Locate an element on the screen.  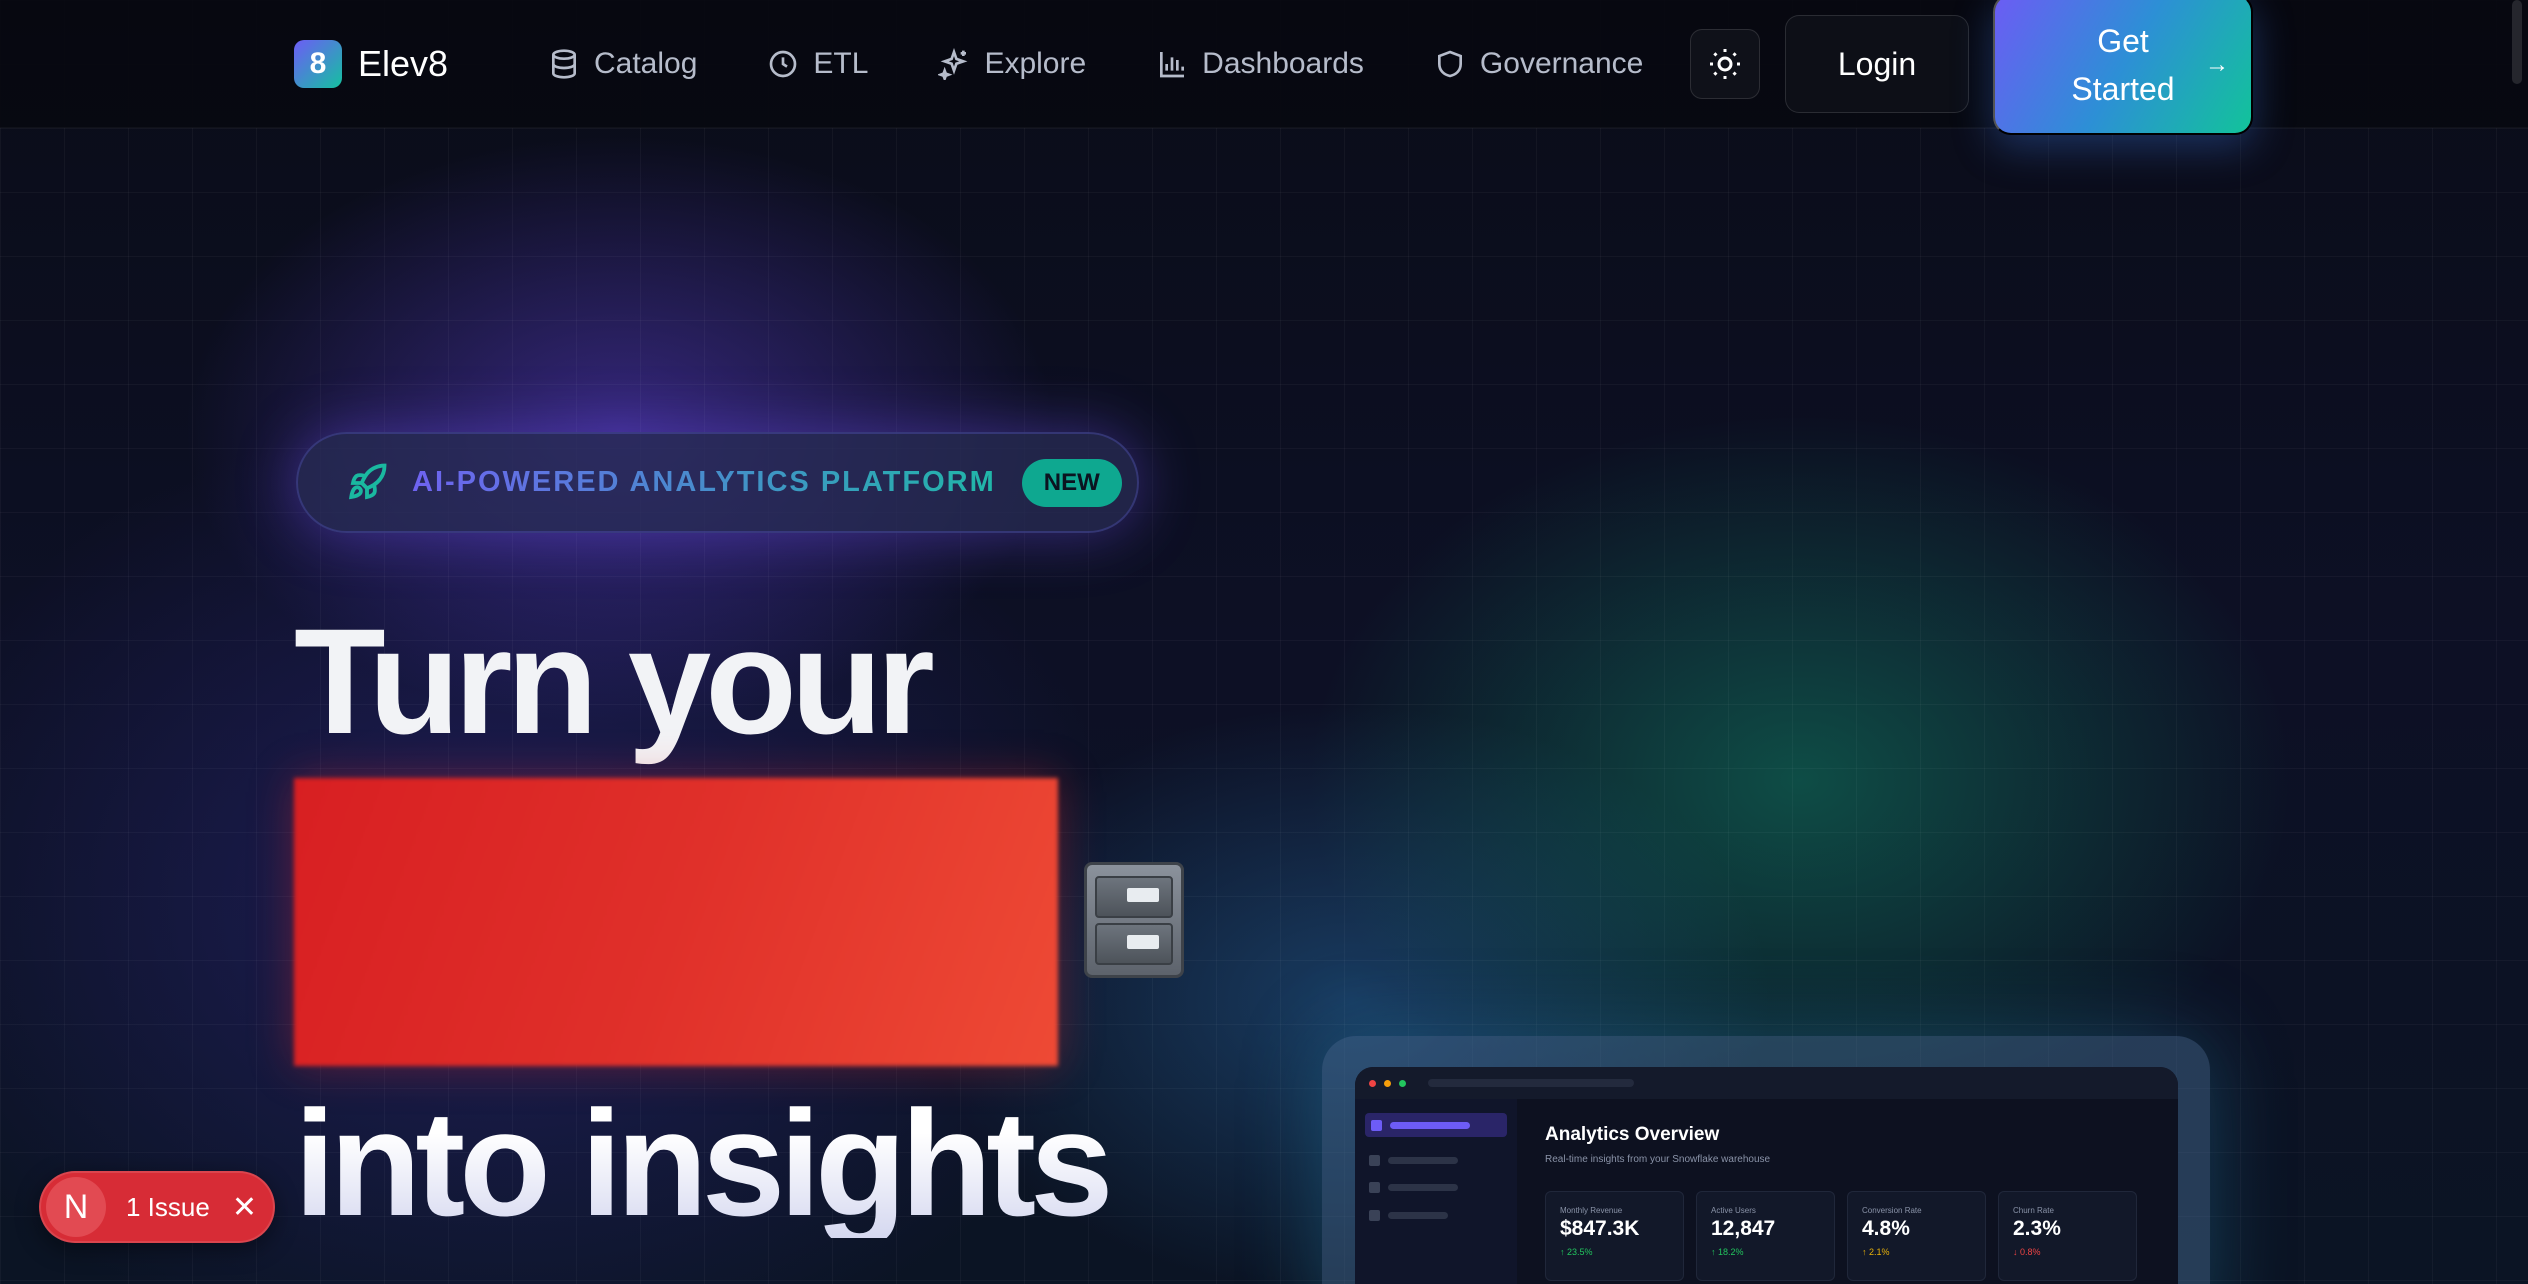
rocket-icon is located at coordinates (368, 481).